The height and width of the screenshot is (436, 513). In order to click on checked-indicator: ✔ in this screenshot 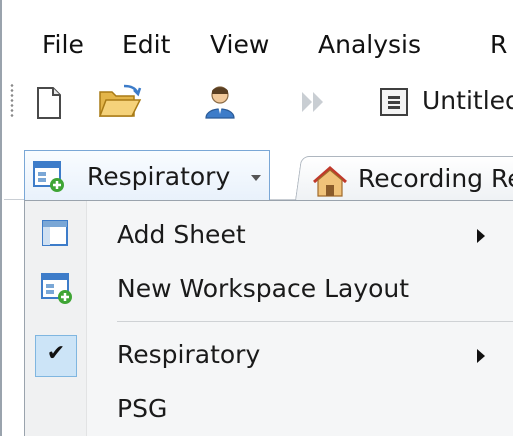, I will do `click(56, 356)`.